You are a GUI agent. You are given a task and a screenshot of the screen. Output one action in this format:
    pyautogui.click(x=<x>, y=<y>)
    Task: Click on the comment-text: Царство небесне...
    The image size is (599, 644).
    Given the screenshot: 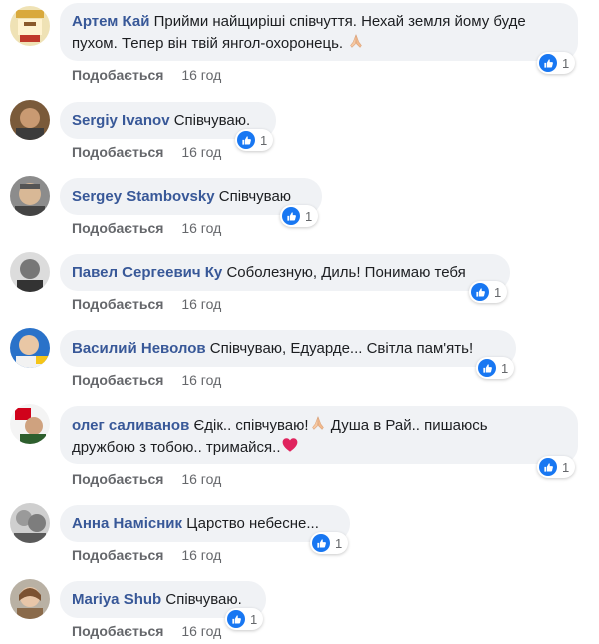 What is the action you would take?
    pyautogui.click(x=252, y=523)
    